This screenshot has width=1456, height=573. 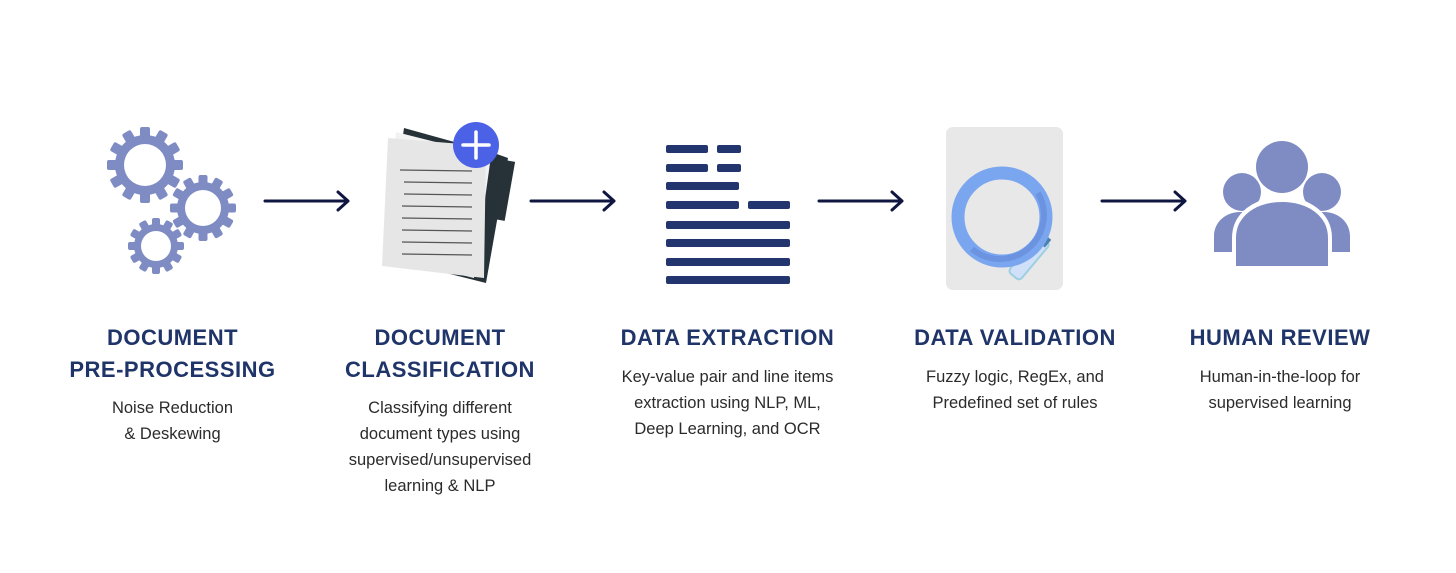 What do you see at coordinates (440, 434) in the screenshot?
I see `description-line: document types using` at bounding box center [440, 434].